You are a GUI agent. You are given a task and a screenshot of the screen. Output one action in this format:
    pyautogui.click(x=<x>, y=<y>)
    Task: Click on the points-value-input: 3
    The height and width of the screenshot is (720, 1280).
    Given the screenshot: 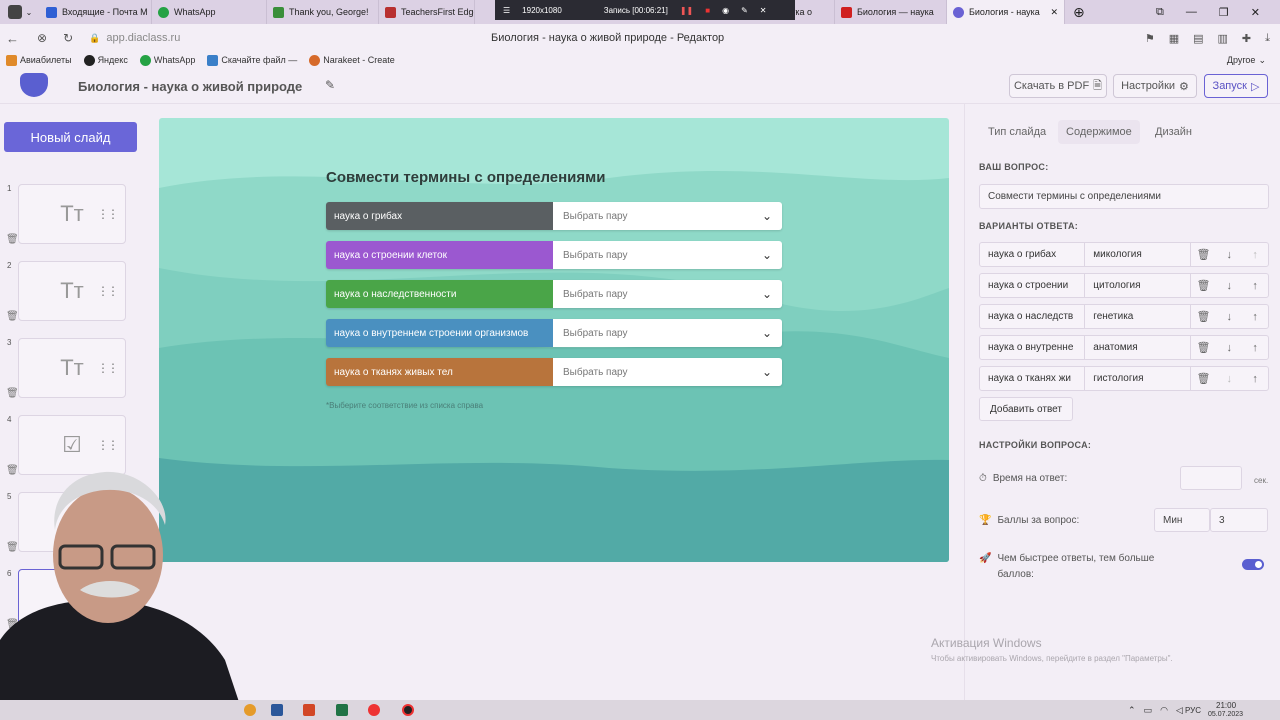 What is the action you would take?
    pyautogui.click(x=1239, y=520)
    